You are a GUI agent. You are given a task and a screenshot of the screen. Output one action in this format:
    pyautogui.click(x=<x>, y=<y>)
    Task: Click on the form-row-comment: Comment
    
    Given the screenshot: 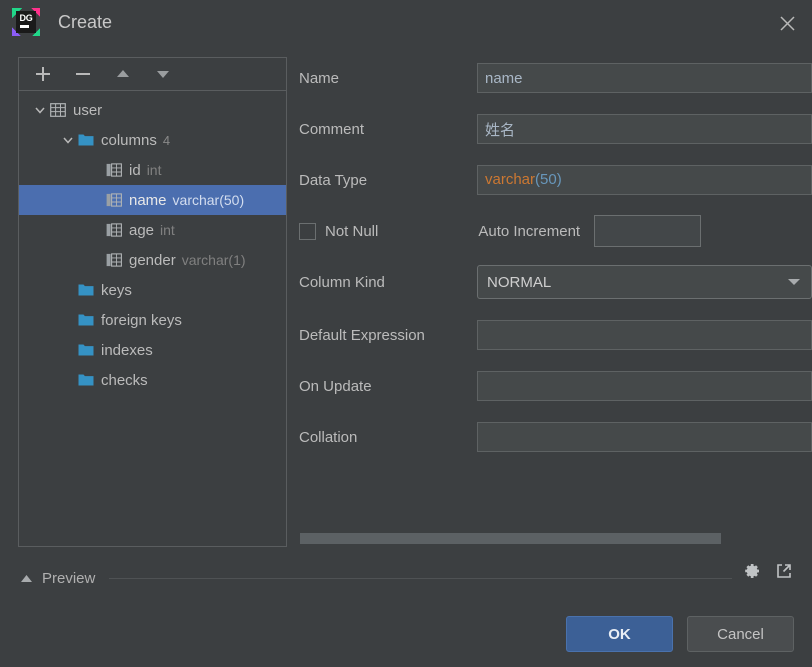 What is the action you would take?
    pyautogui.click(x=555, y=129)
    